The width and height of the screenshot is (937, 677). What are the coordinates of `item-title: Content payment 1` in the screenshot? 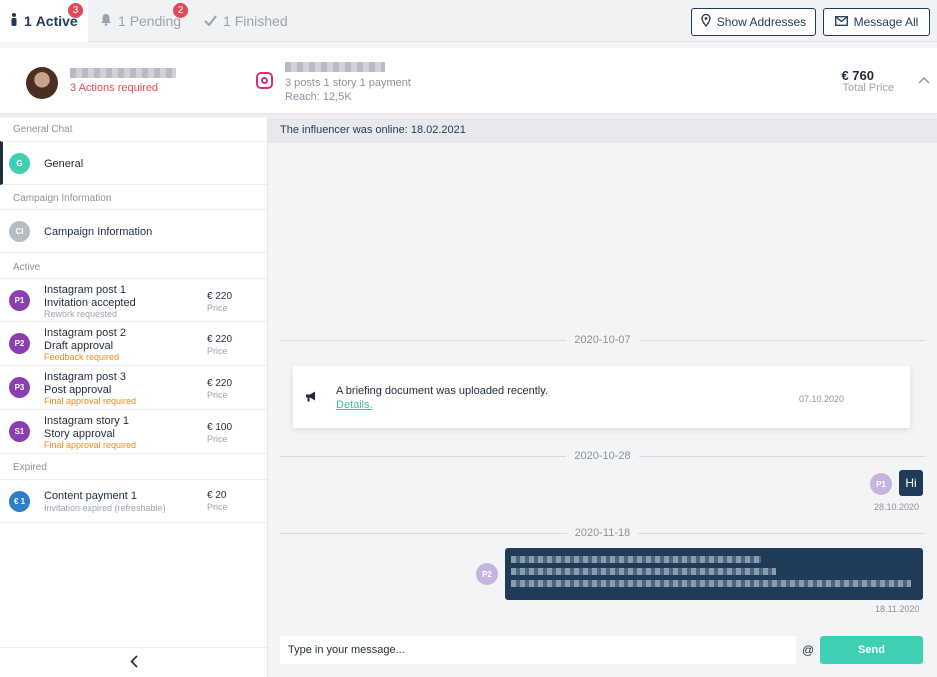 It's located at (90, 496).